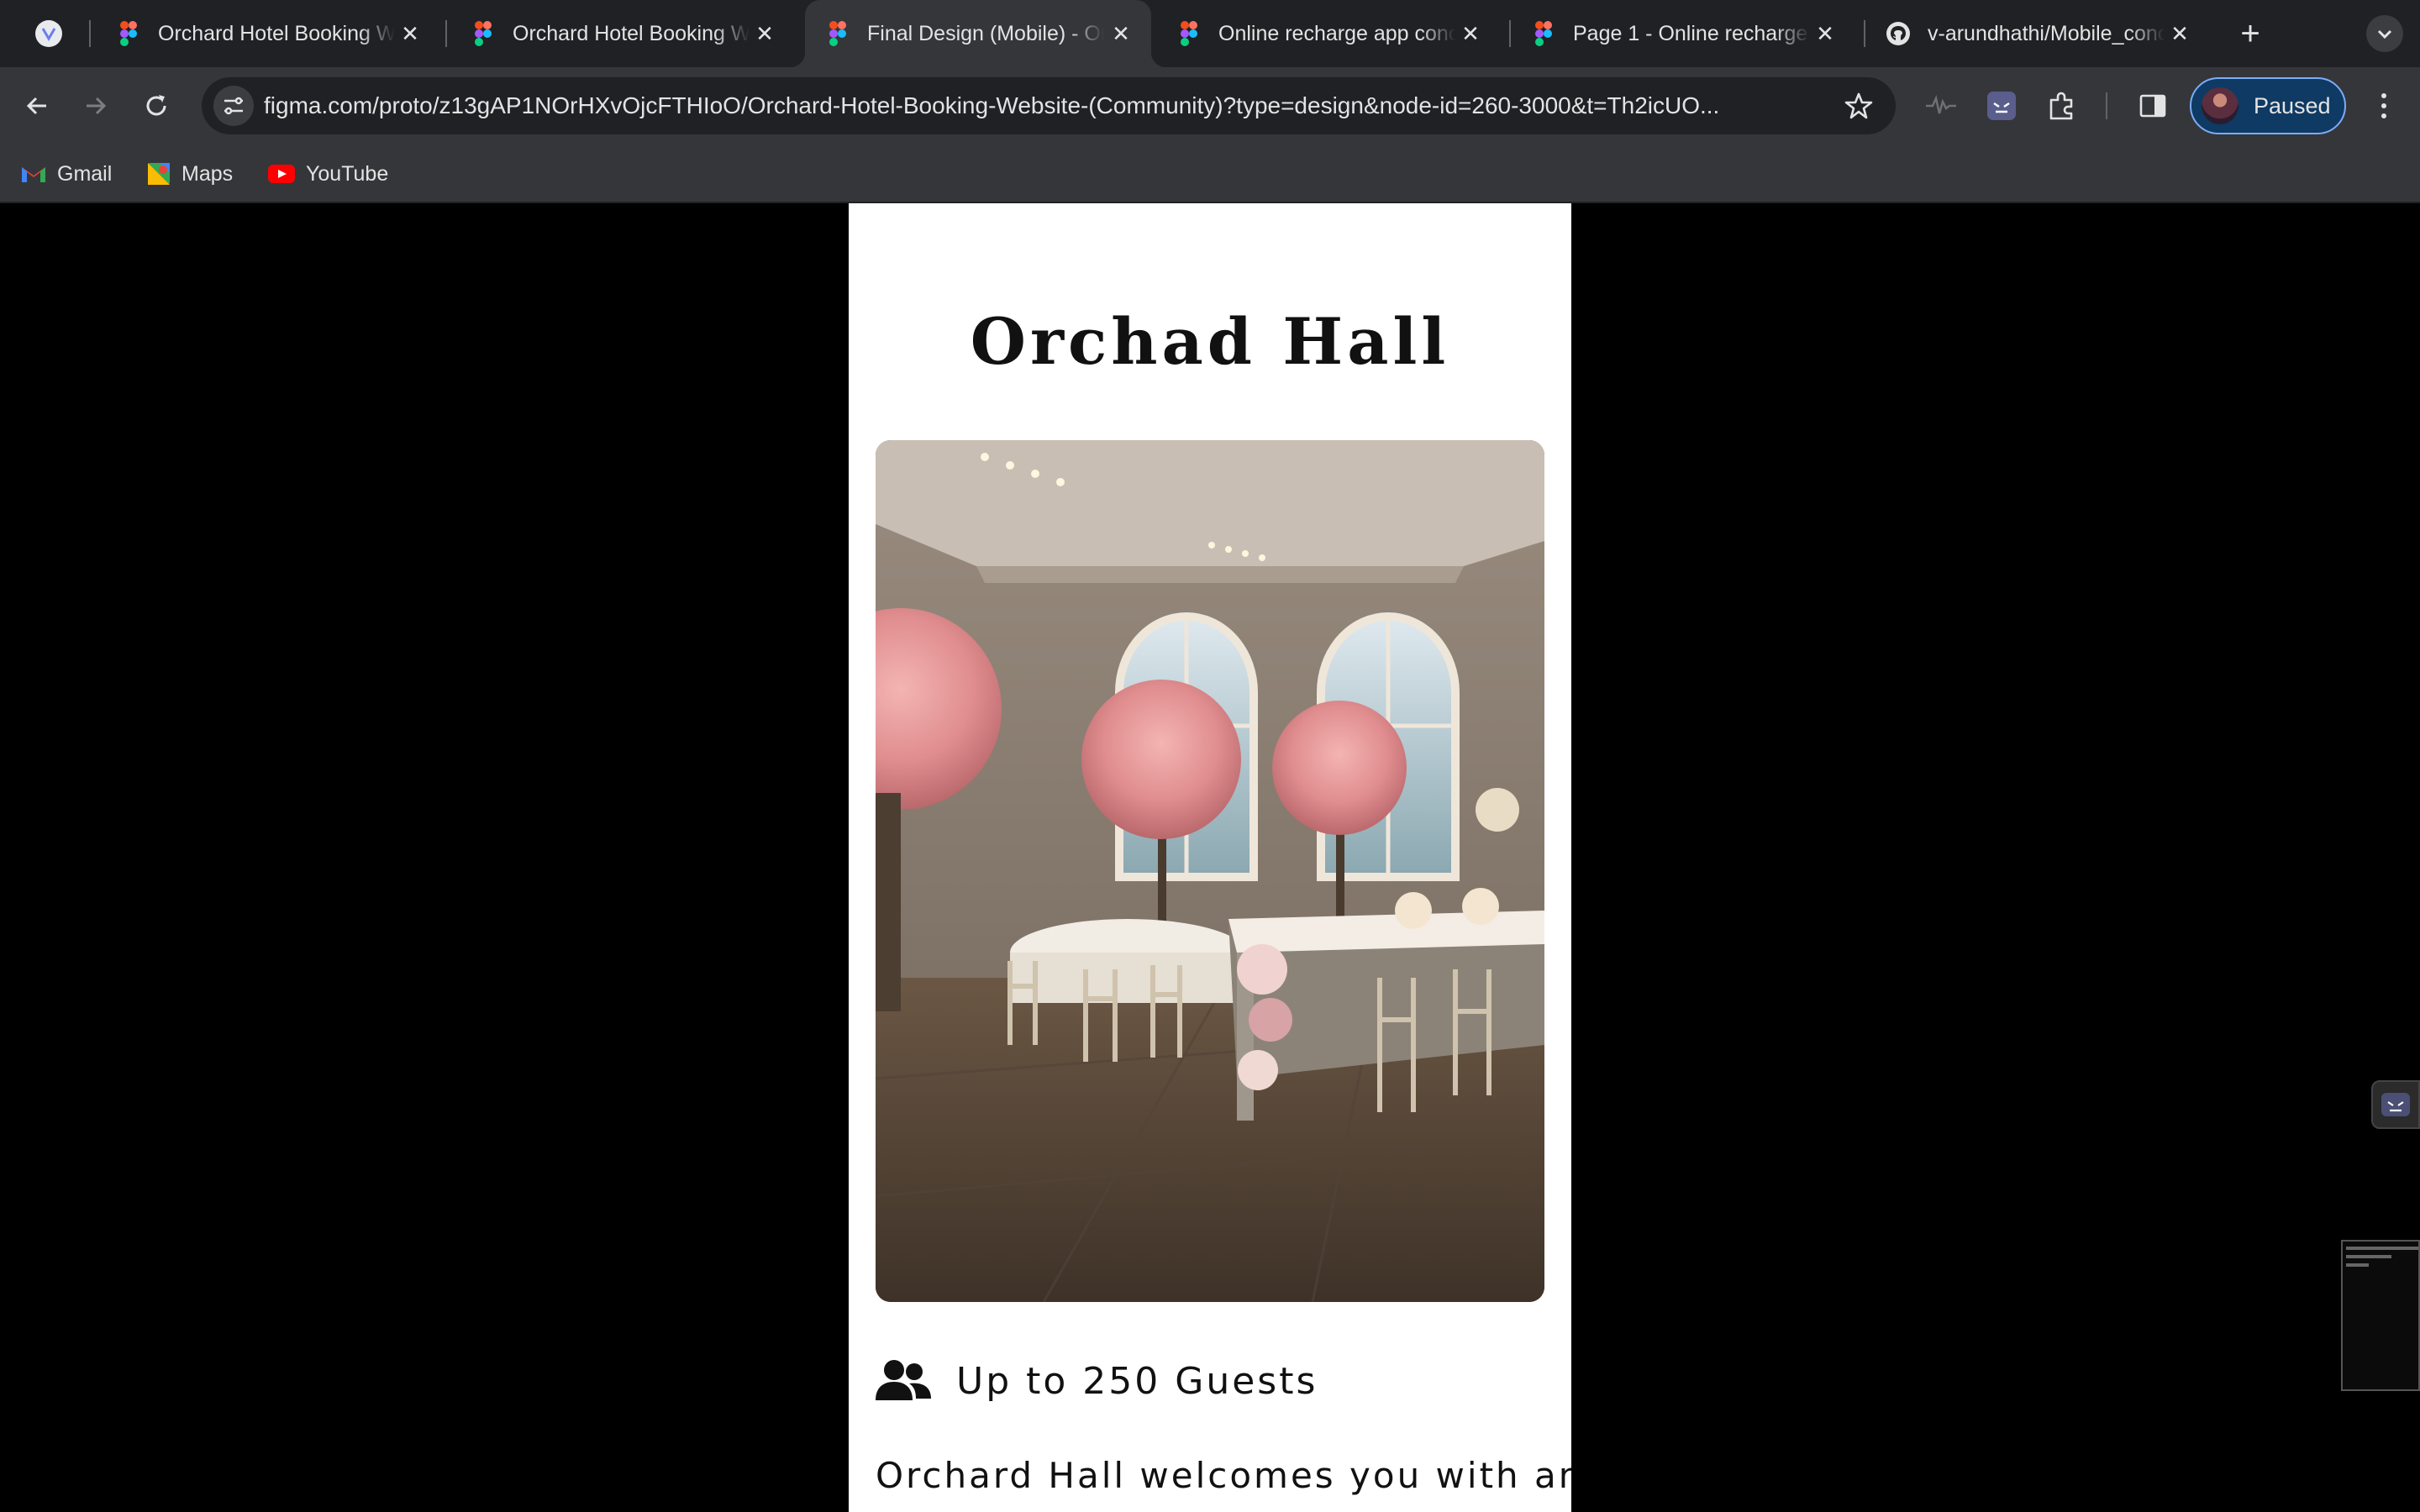 The image size is (2420, 1512). Describe the element at coordinates (2292, 105) in the screenshot. I see `profile-status: Paused` at that location.